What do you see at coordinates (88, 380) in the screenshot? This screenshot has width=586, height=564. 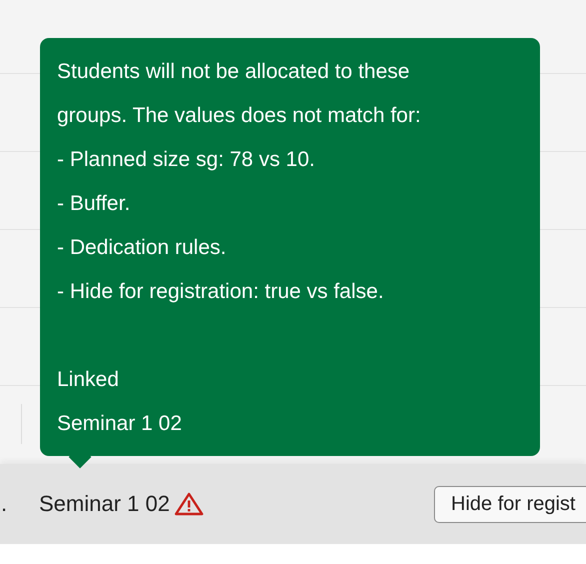 I see `linked-label: Linked` at bounding box center [88, 380].